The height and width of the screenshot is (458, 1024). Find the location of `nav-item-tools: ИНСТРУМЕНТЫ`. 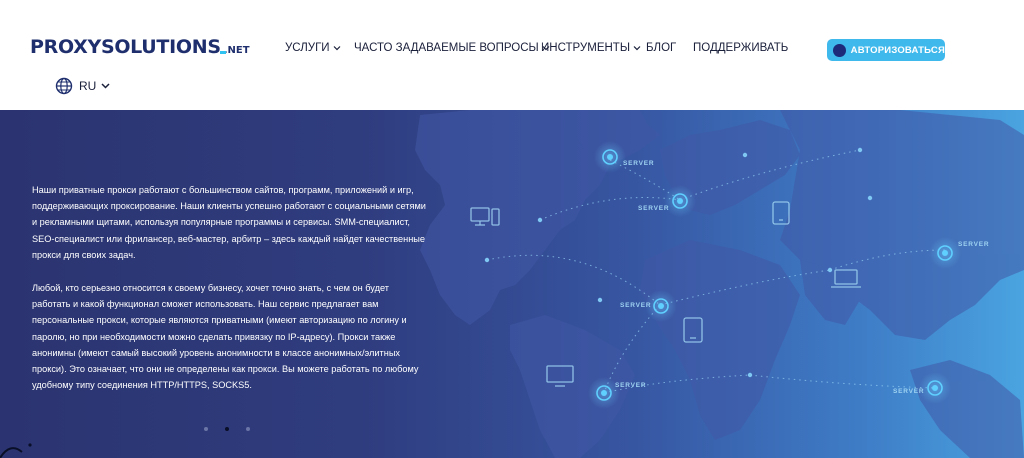

nav-item-tools: ИНСТРУМЕНТЫ is located at coordinates (591, 48).